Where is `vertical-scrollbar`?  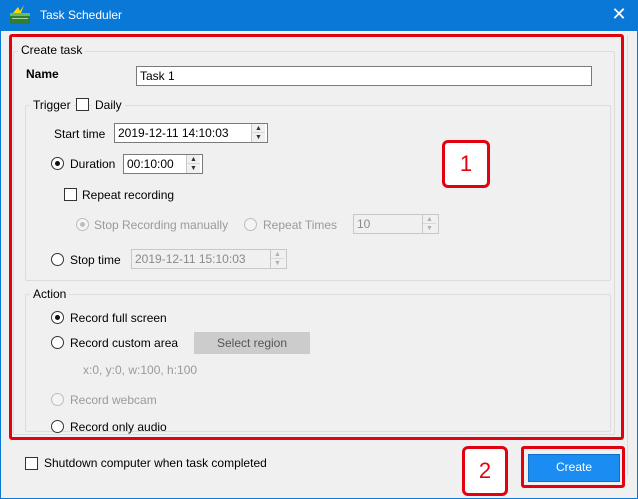 vertical-scrollbar is located at coordinates (632, 255).